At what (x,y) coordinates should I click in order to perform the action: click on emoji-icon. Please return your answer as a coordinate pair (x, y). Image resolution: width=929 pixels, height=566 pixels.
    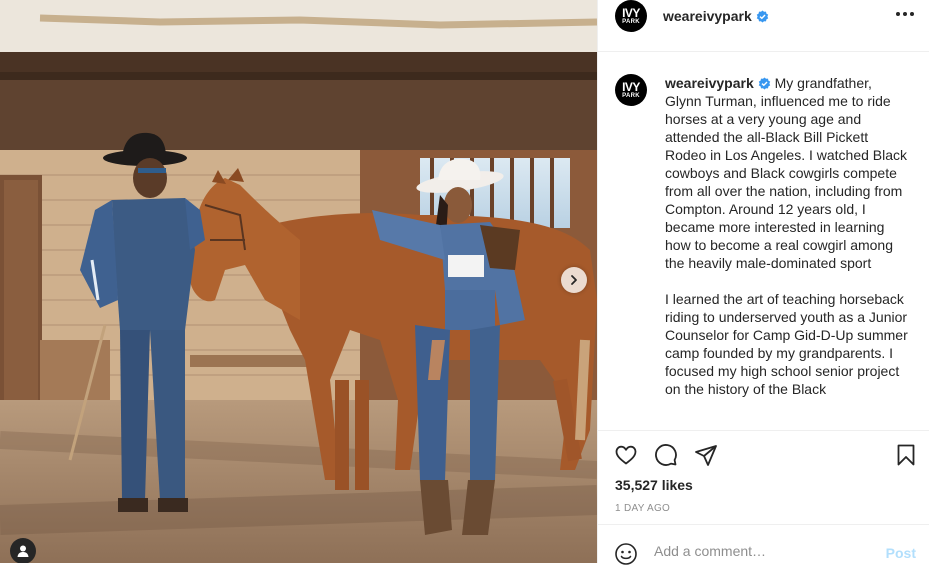
    Looking at the image, I should click on (626, 554).